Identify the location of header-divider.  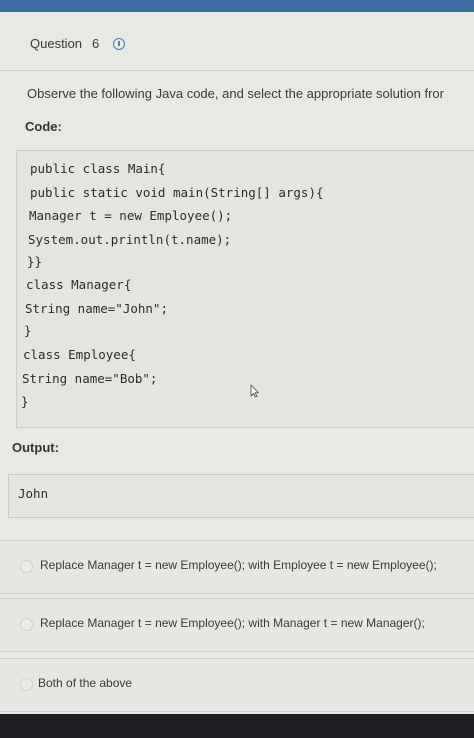
(237, 70).